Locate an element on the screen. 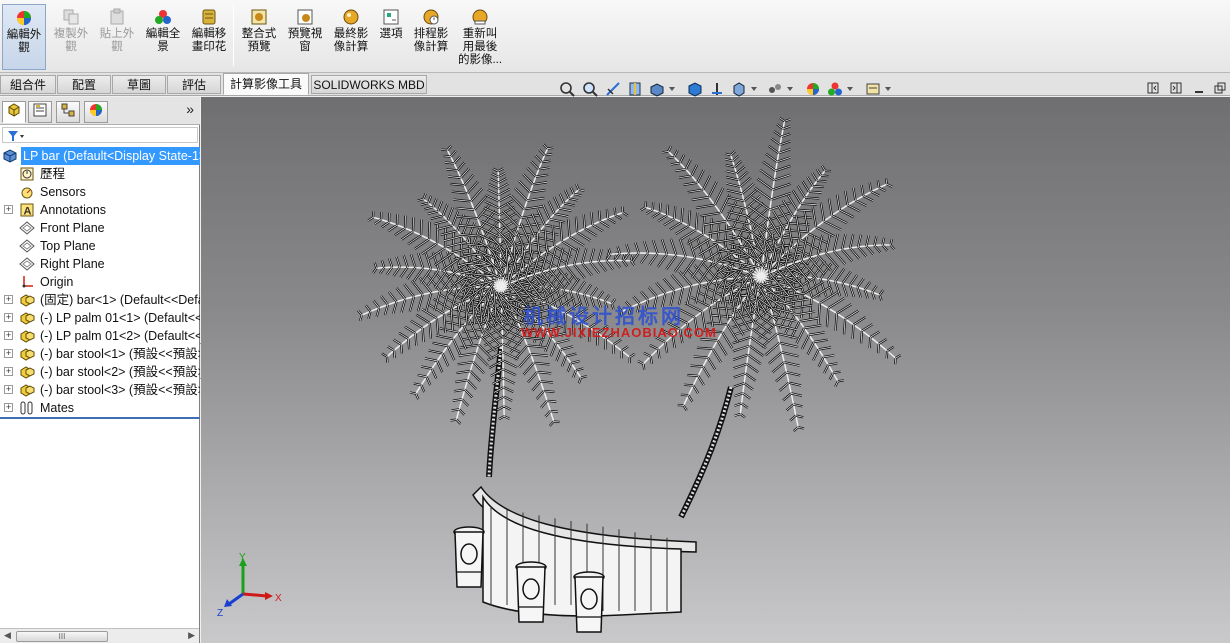  copy-appearance-button: 複製外 觀 is located at coordinates (71, 37).